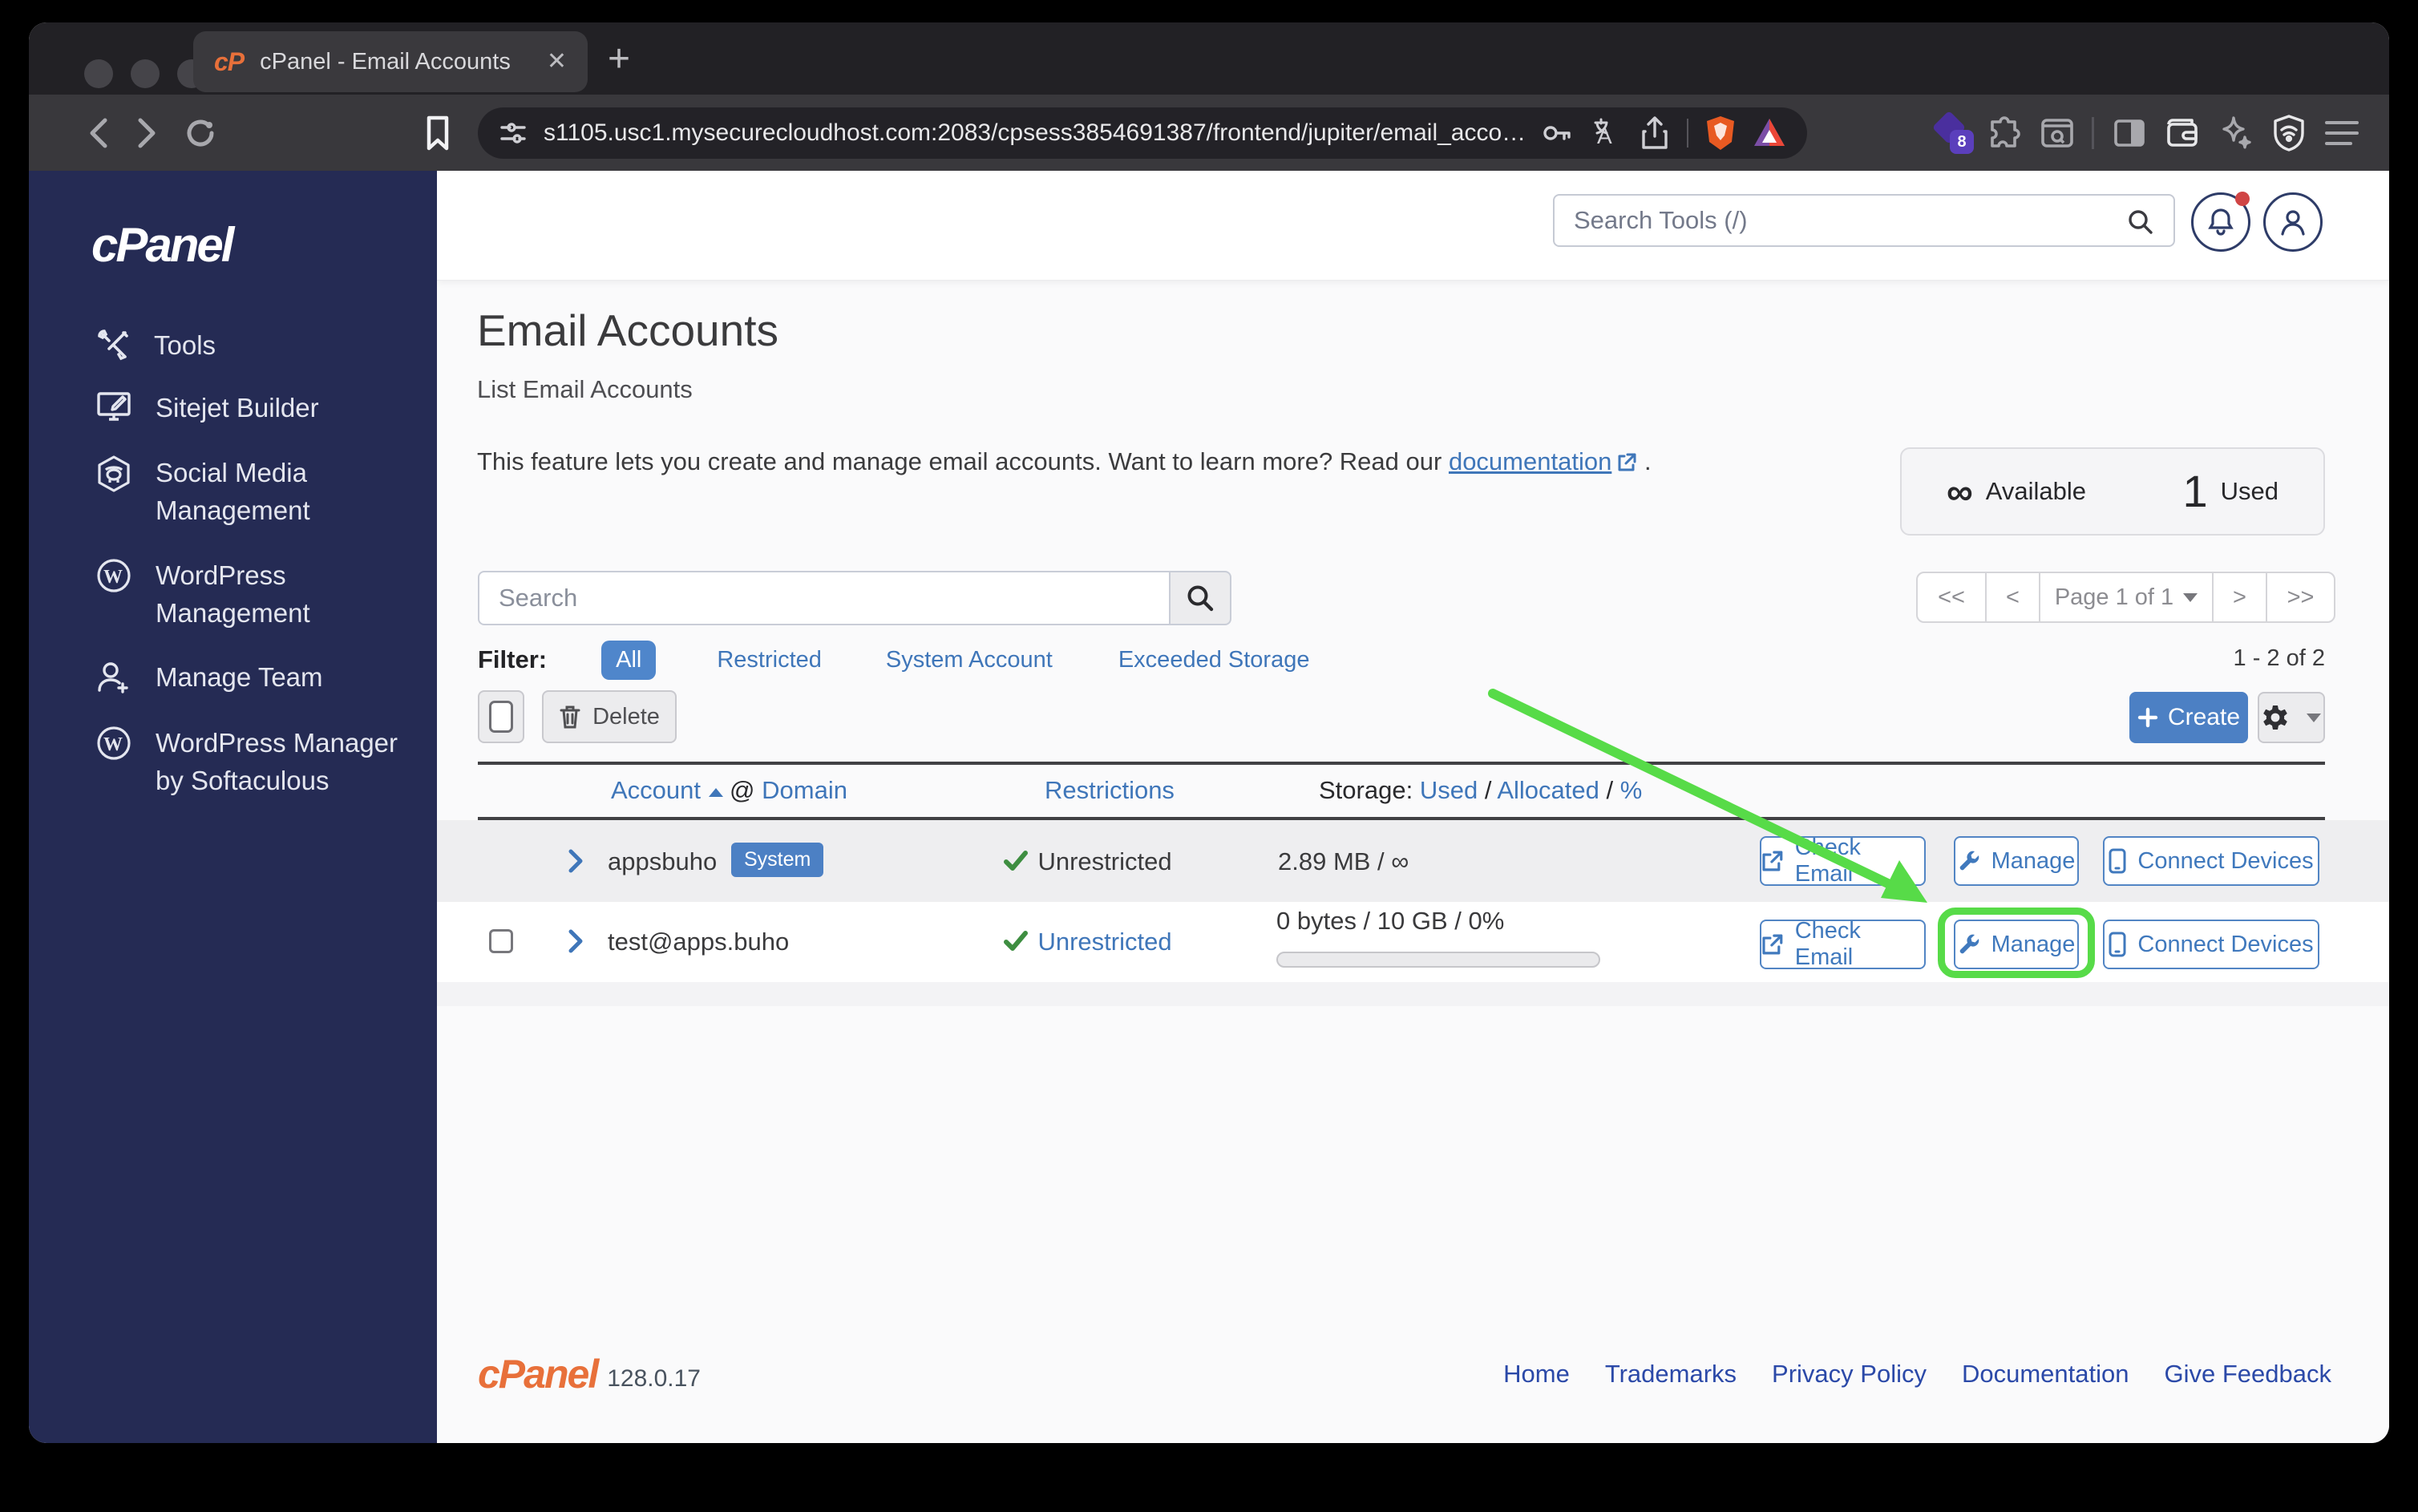  Describe the element at coordinates (969, 660) in the screenshot. I see `filter-system-account: System Account` at that location.